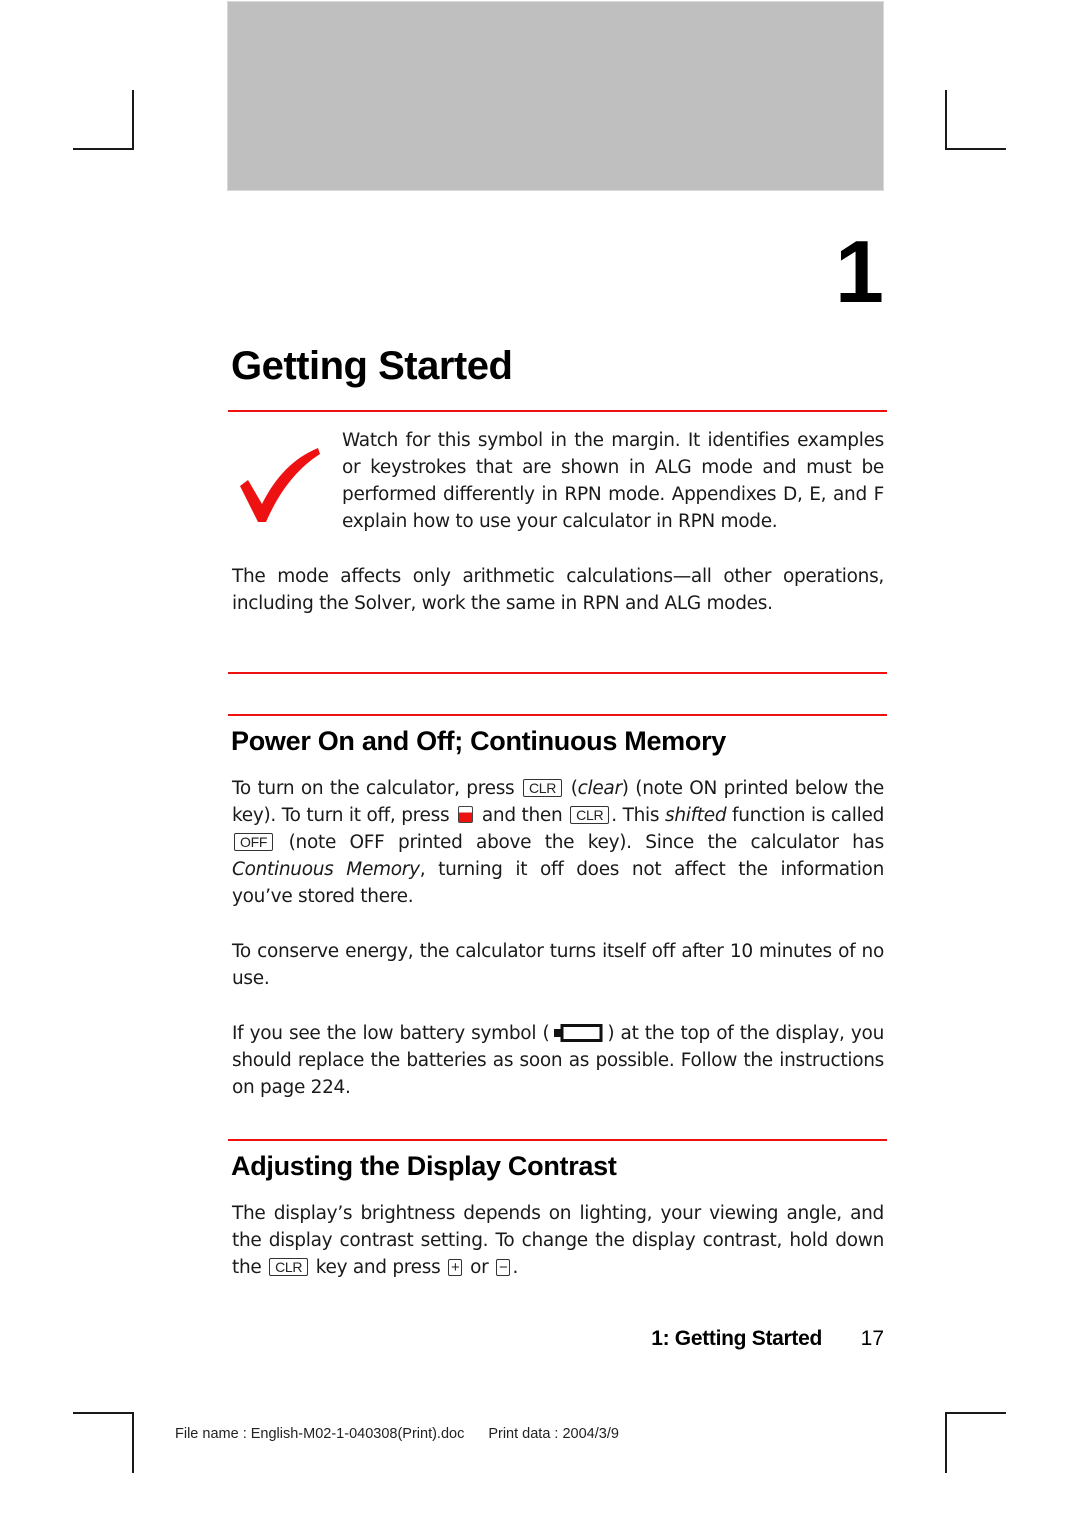 The height and width of the screenshot is (1526, 1080). I want to click on crop-mark-bottom-left-h, so click(103, 1413).